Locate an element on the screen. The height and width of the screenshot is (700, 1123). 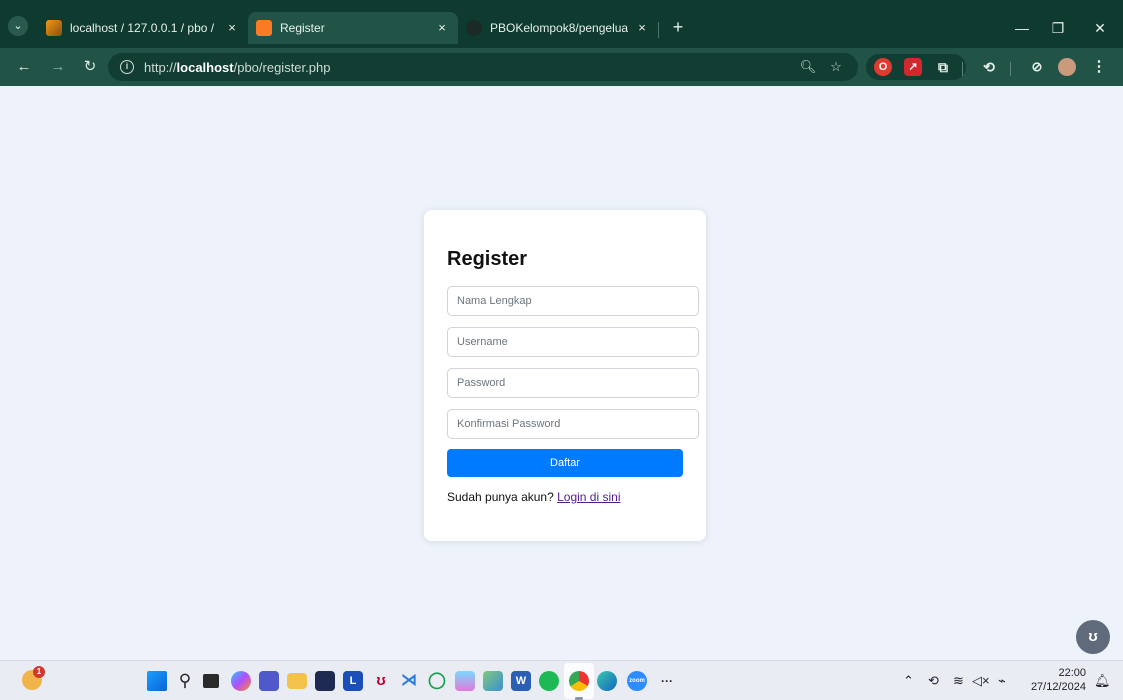
phpmyadmin-icon is located at coordinates (54, 28).